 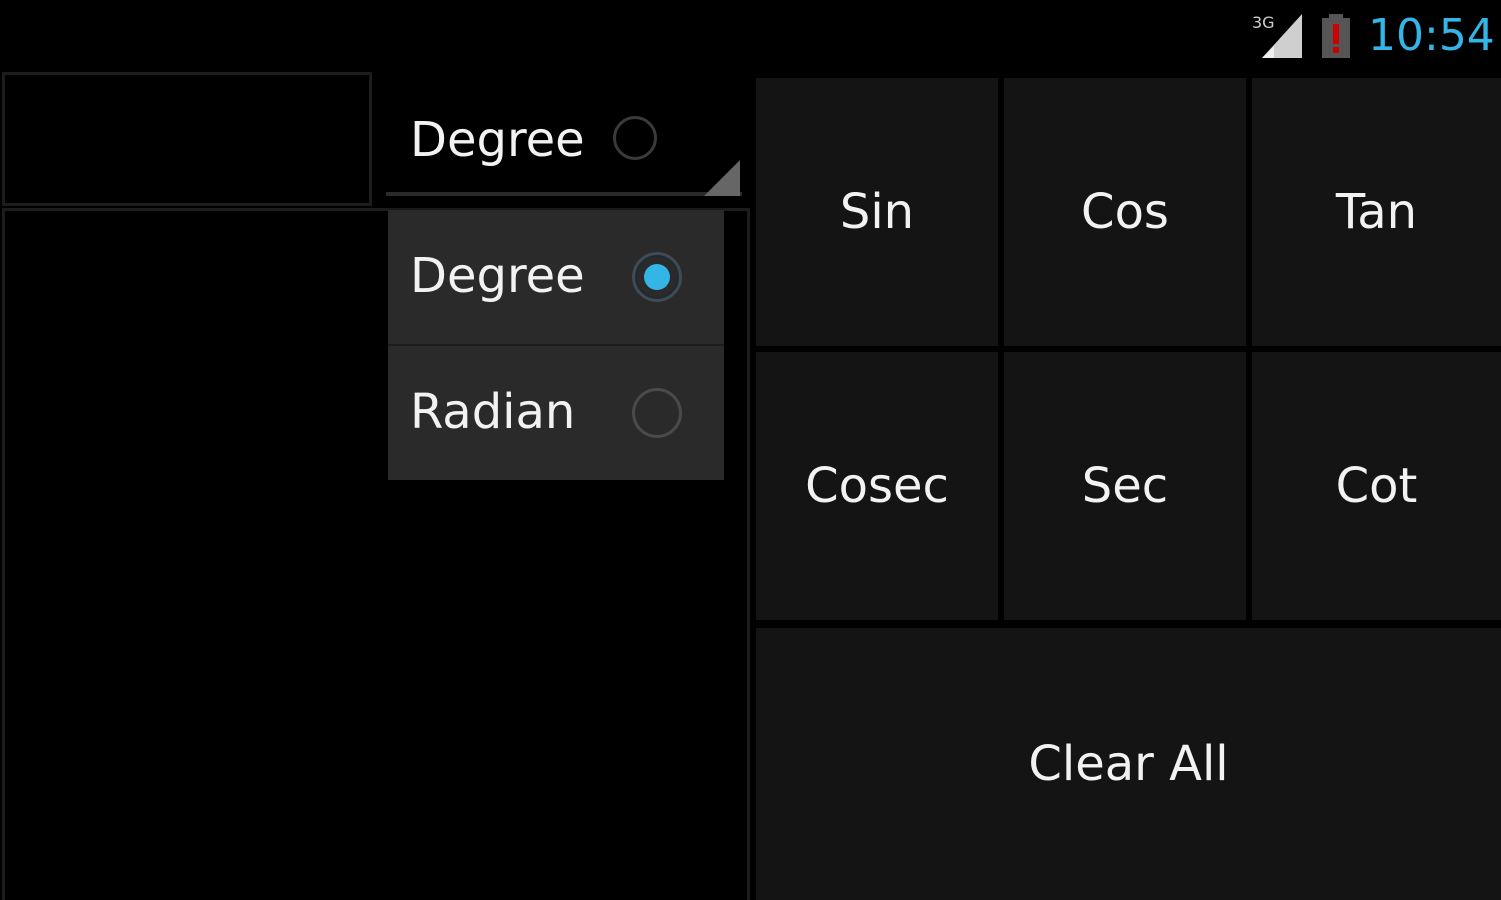 What do you see at coordinates (187, 139) in the screenshot?
I see `angle-input` at bounding box center [187, 139].